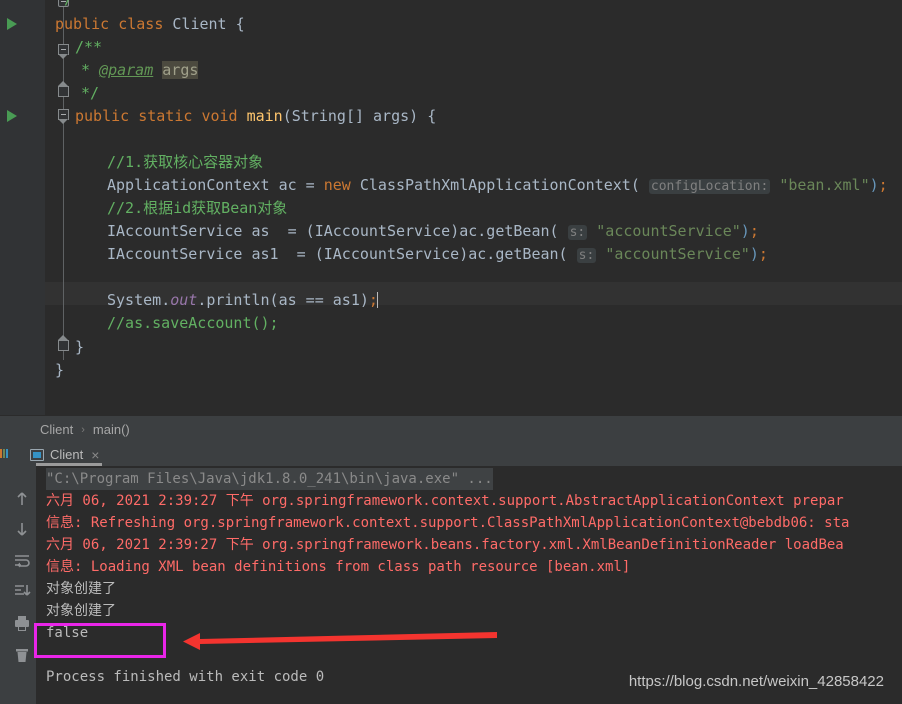 This screenshot has height=704, width=902. What do you see at coordinates (48, 207) in the screenshot?
I see `code-folding-rail` at bounding box center [48, 207].